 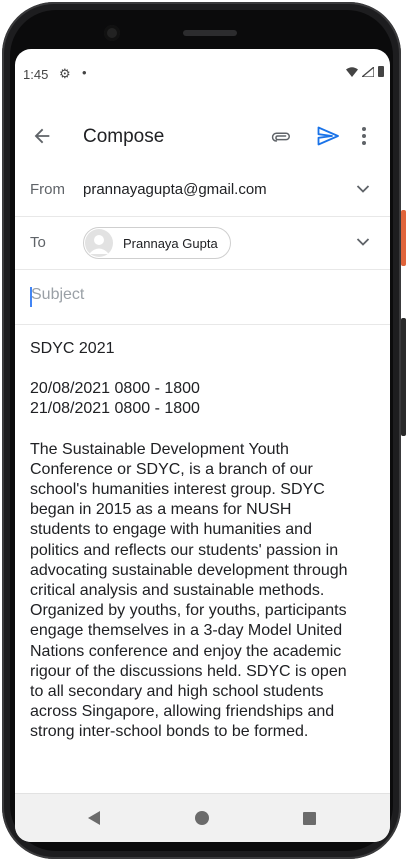 What do you see at coordinates (47, 189) in the screenshot?
I see `from-label: From` at bounding box center [47, 189].